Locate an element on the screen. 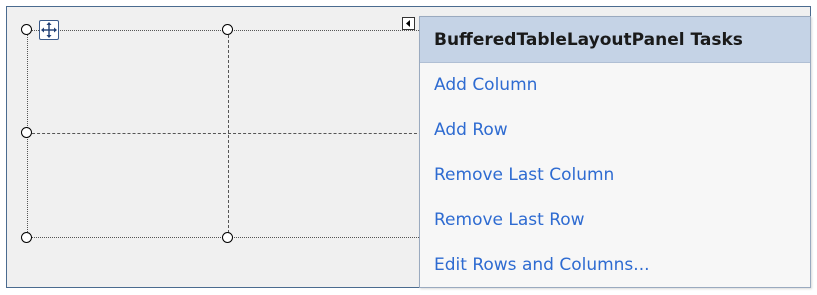  add-row-link: Add Row is located at coordinates (615, 130).